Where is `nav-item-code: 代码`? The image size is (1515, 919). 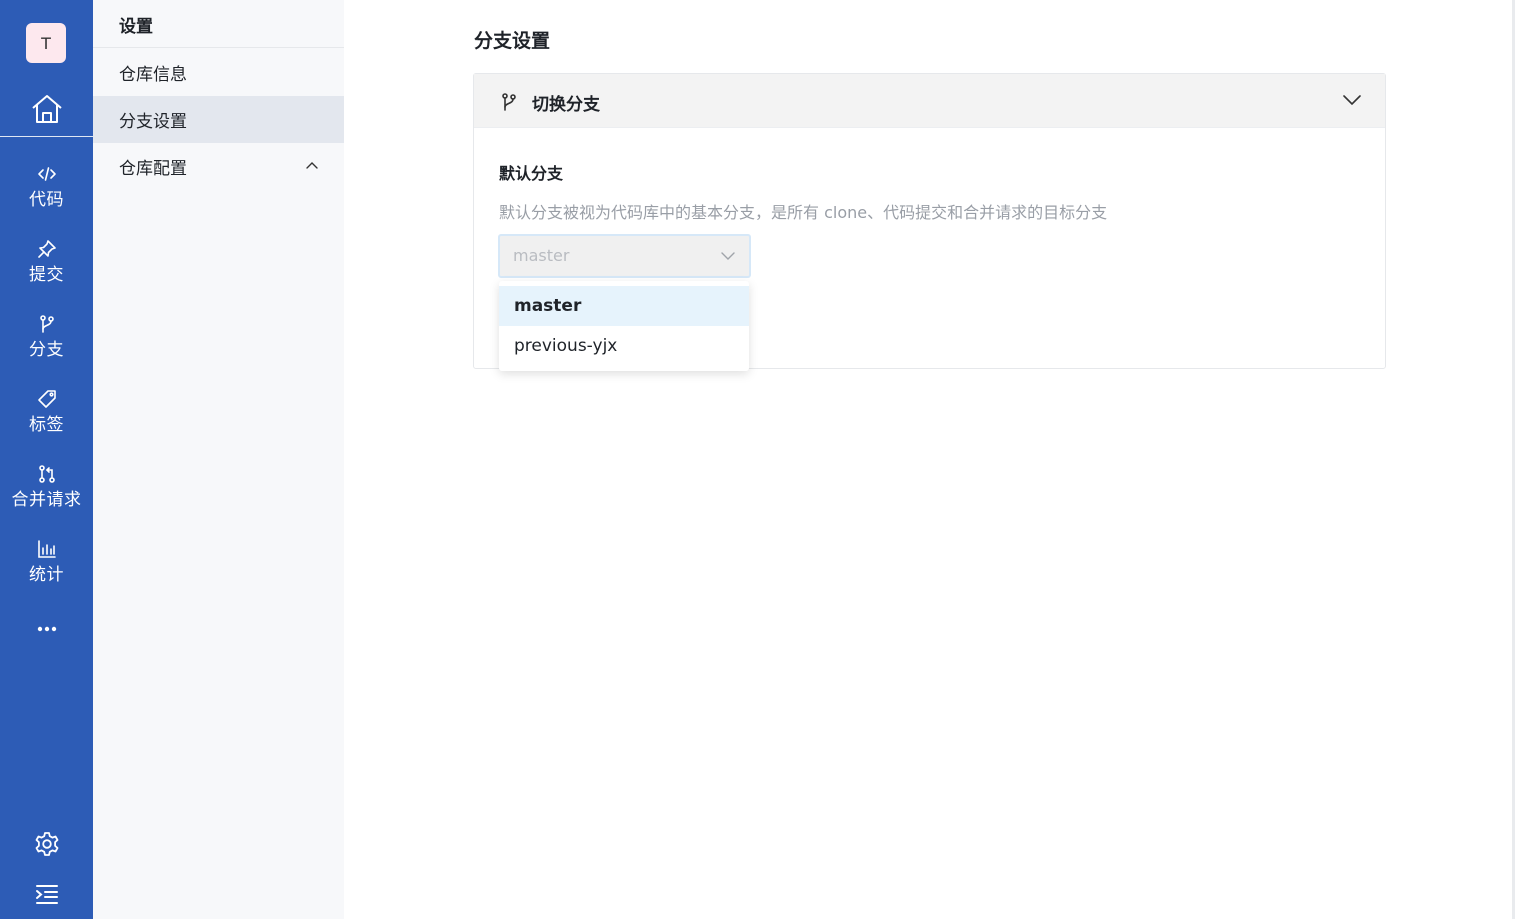 nav-item-code: 代码 is located at coordinates (46, 196).